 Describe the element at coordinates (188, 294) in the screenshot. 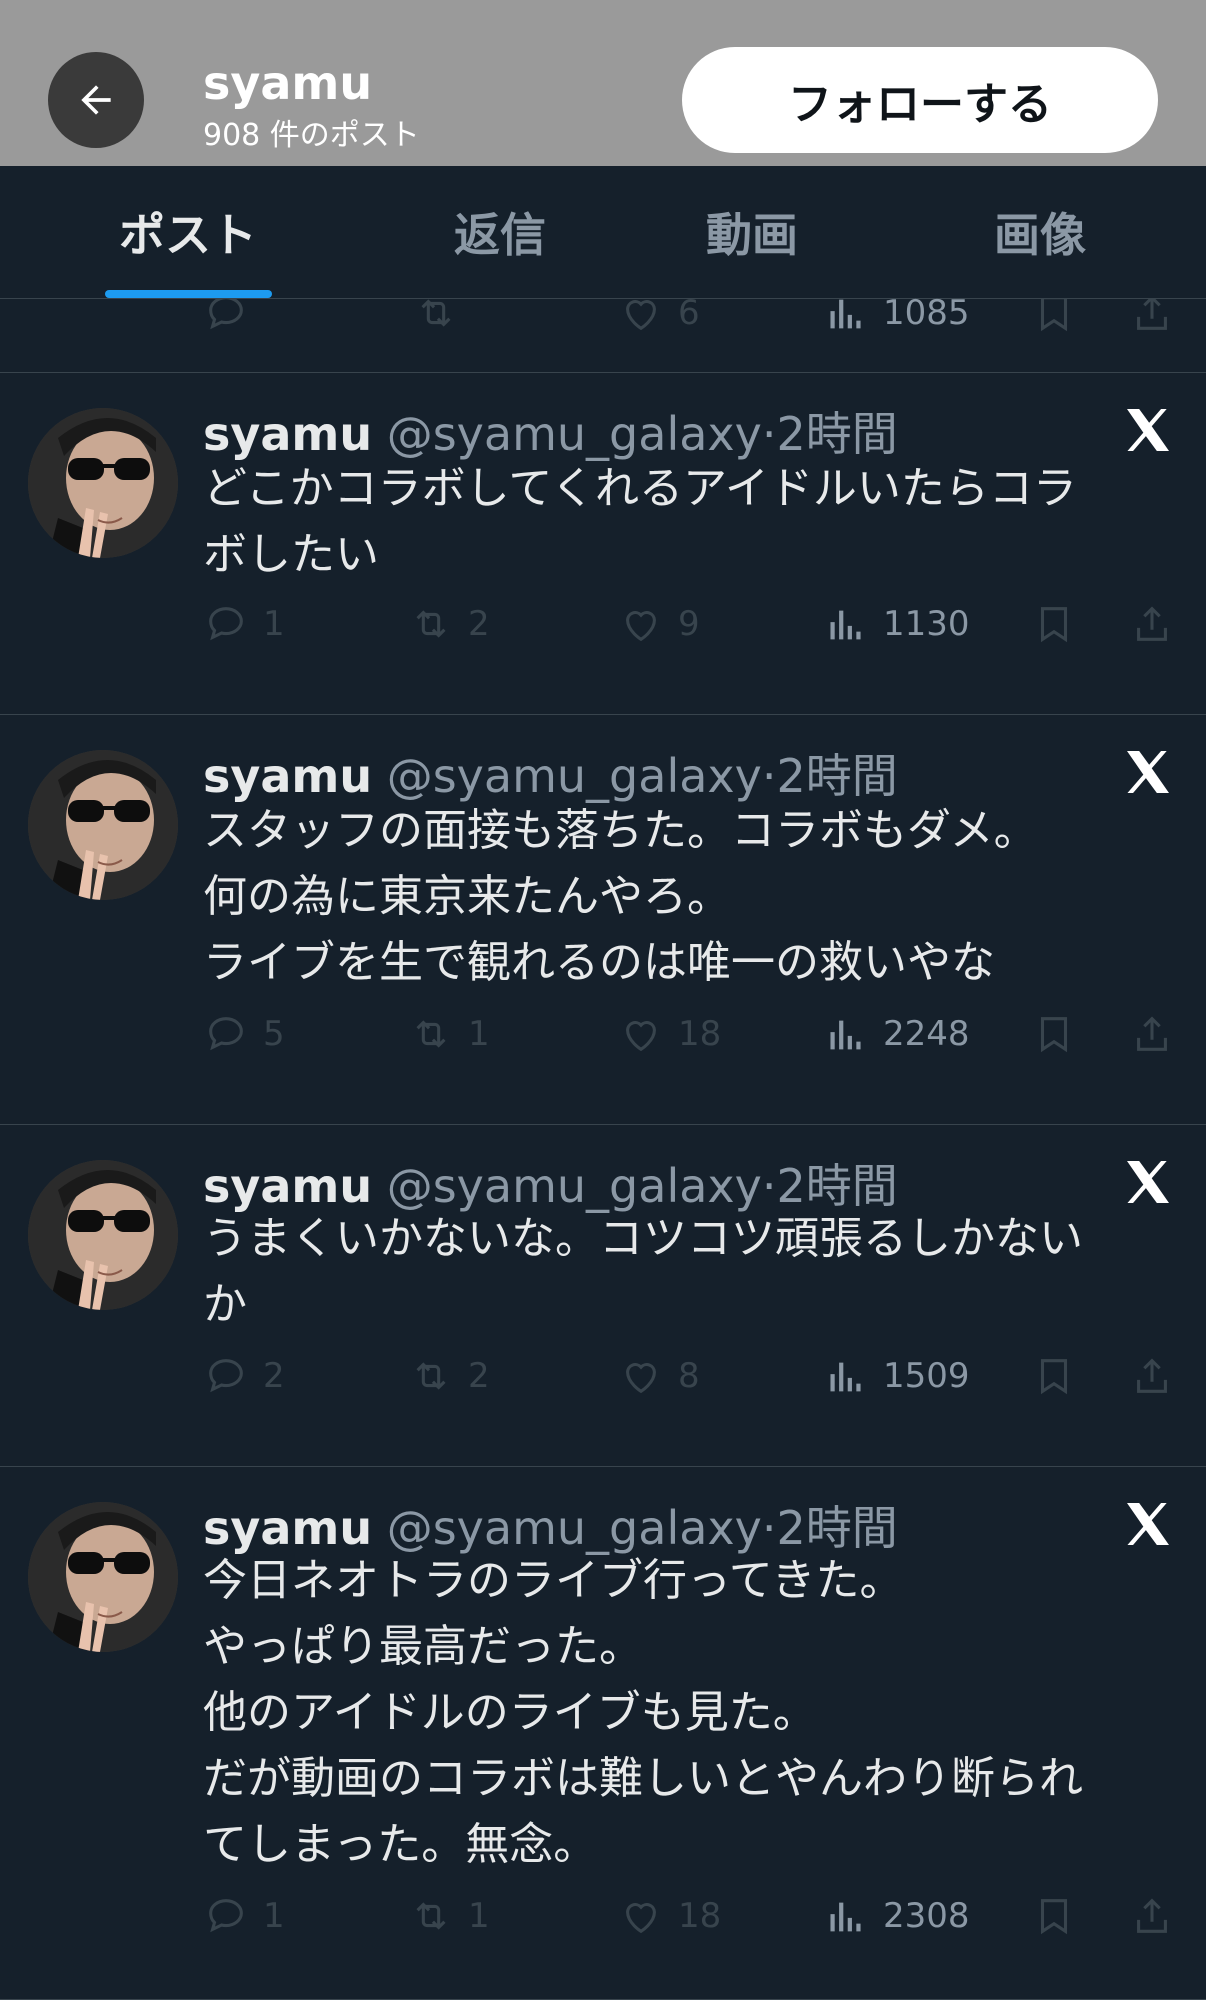

I see `active-tab-indicator` at that location.